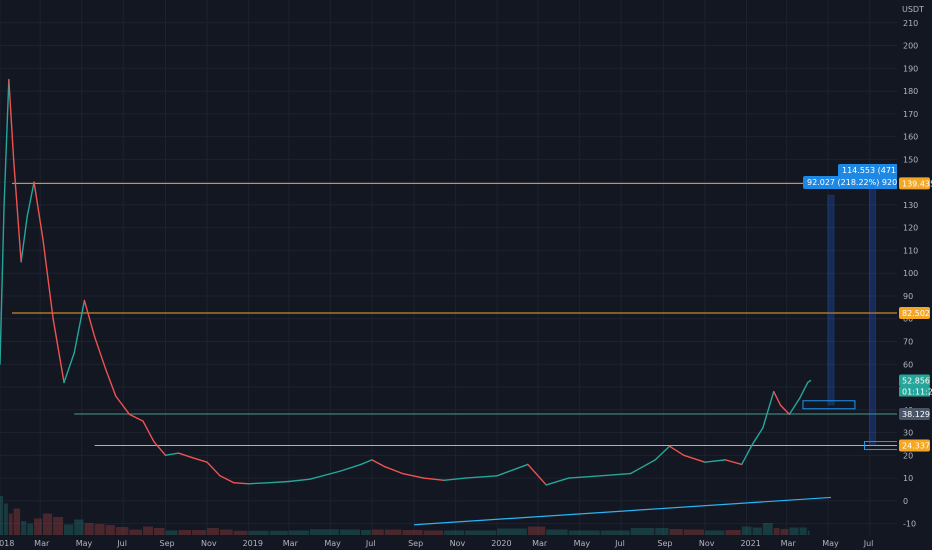 The image size is (932, 550). I want to click on x-tick-label: 2018, so click(7, 543).